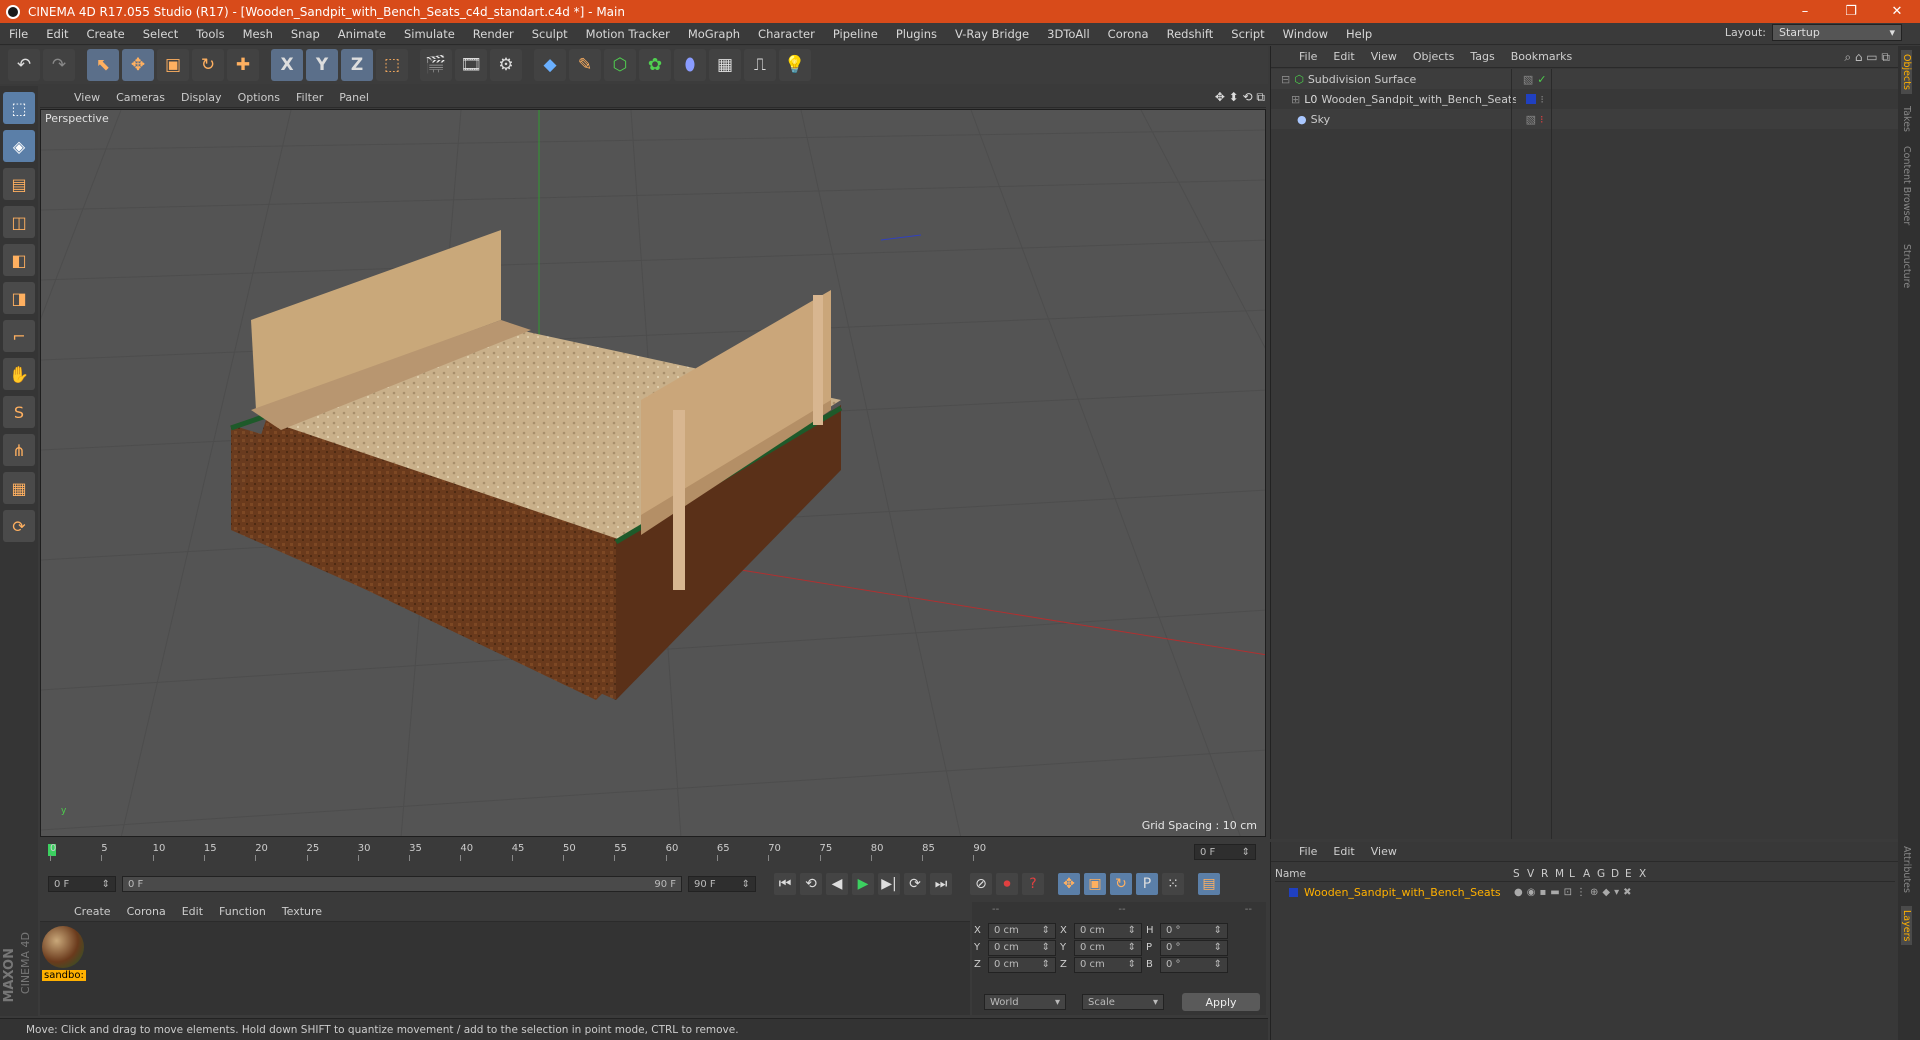 Image resolution: width=1920 pixels, height=1040 pixels. I want to click on object-menu-view: View, so click(1384, 56).